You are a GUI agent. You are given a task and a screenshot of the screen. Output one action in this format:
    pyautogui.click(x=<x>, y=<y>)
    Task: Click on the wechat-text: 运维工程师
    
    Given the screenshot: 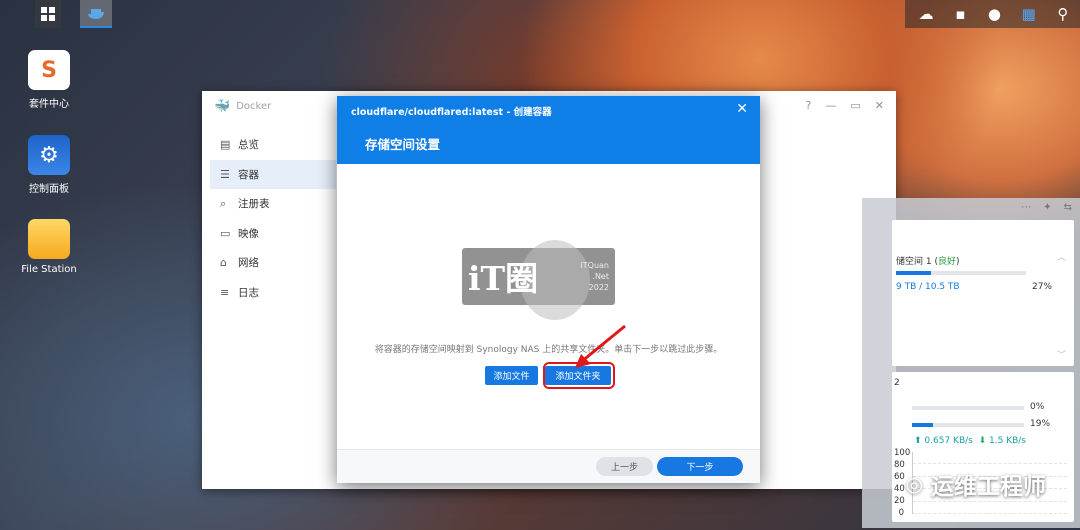 What is the action you would take?
    pyautogui.click(x=988, y=487)
    